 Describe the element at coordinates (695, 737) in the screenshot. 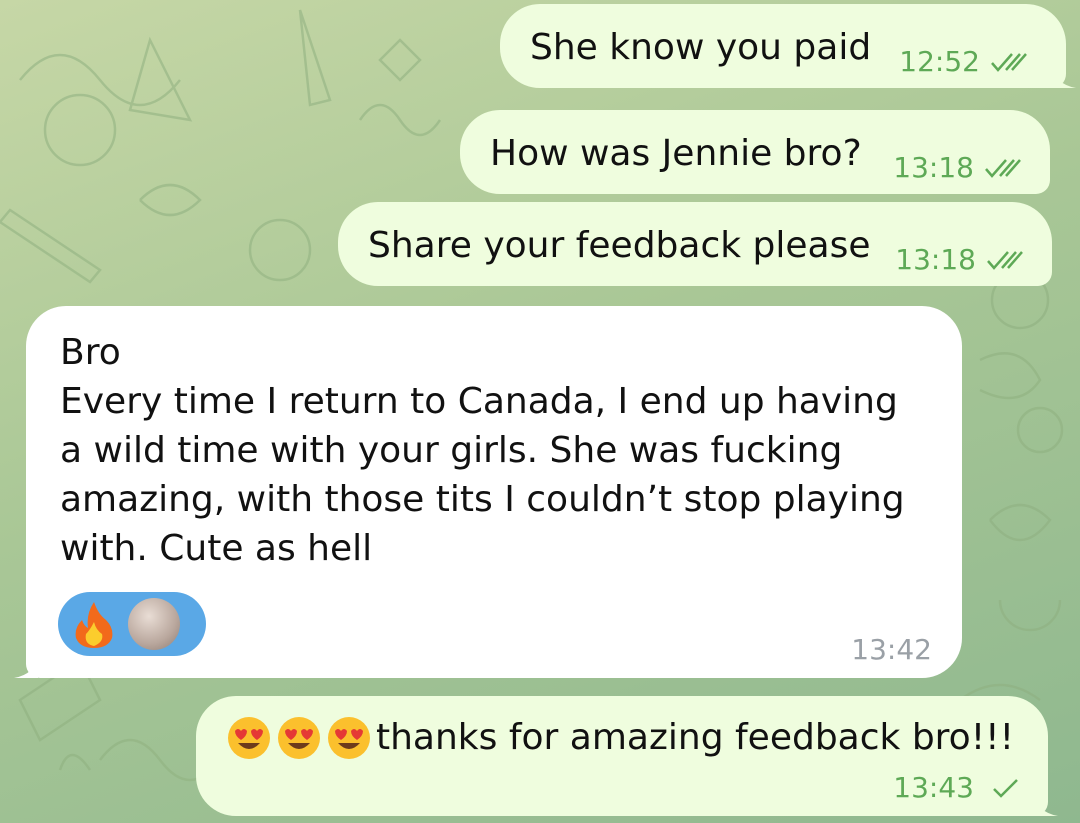

I see `message-text: thanks for amazing feedback bro!!!` at that location.